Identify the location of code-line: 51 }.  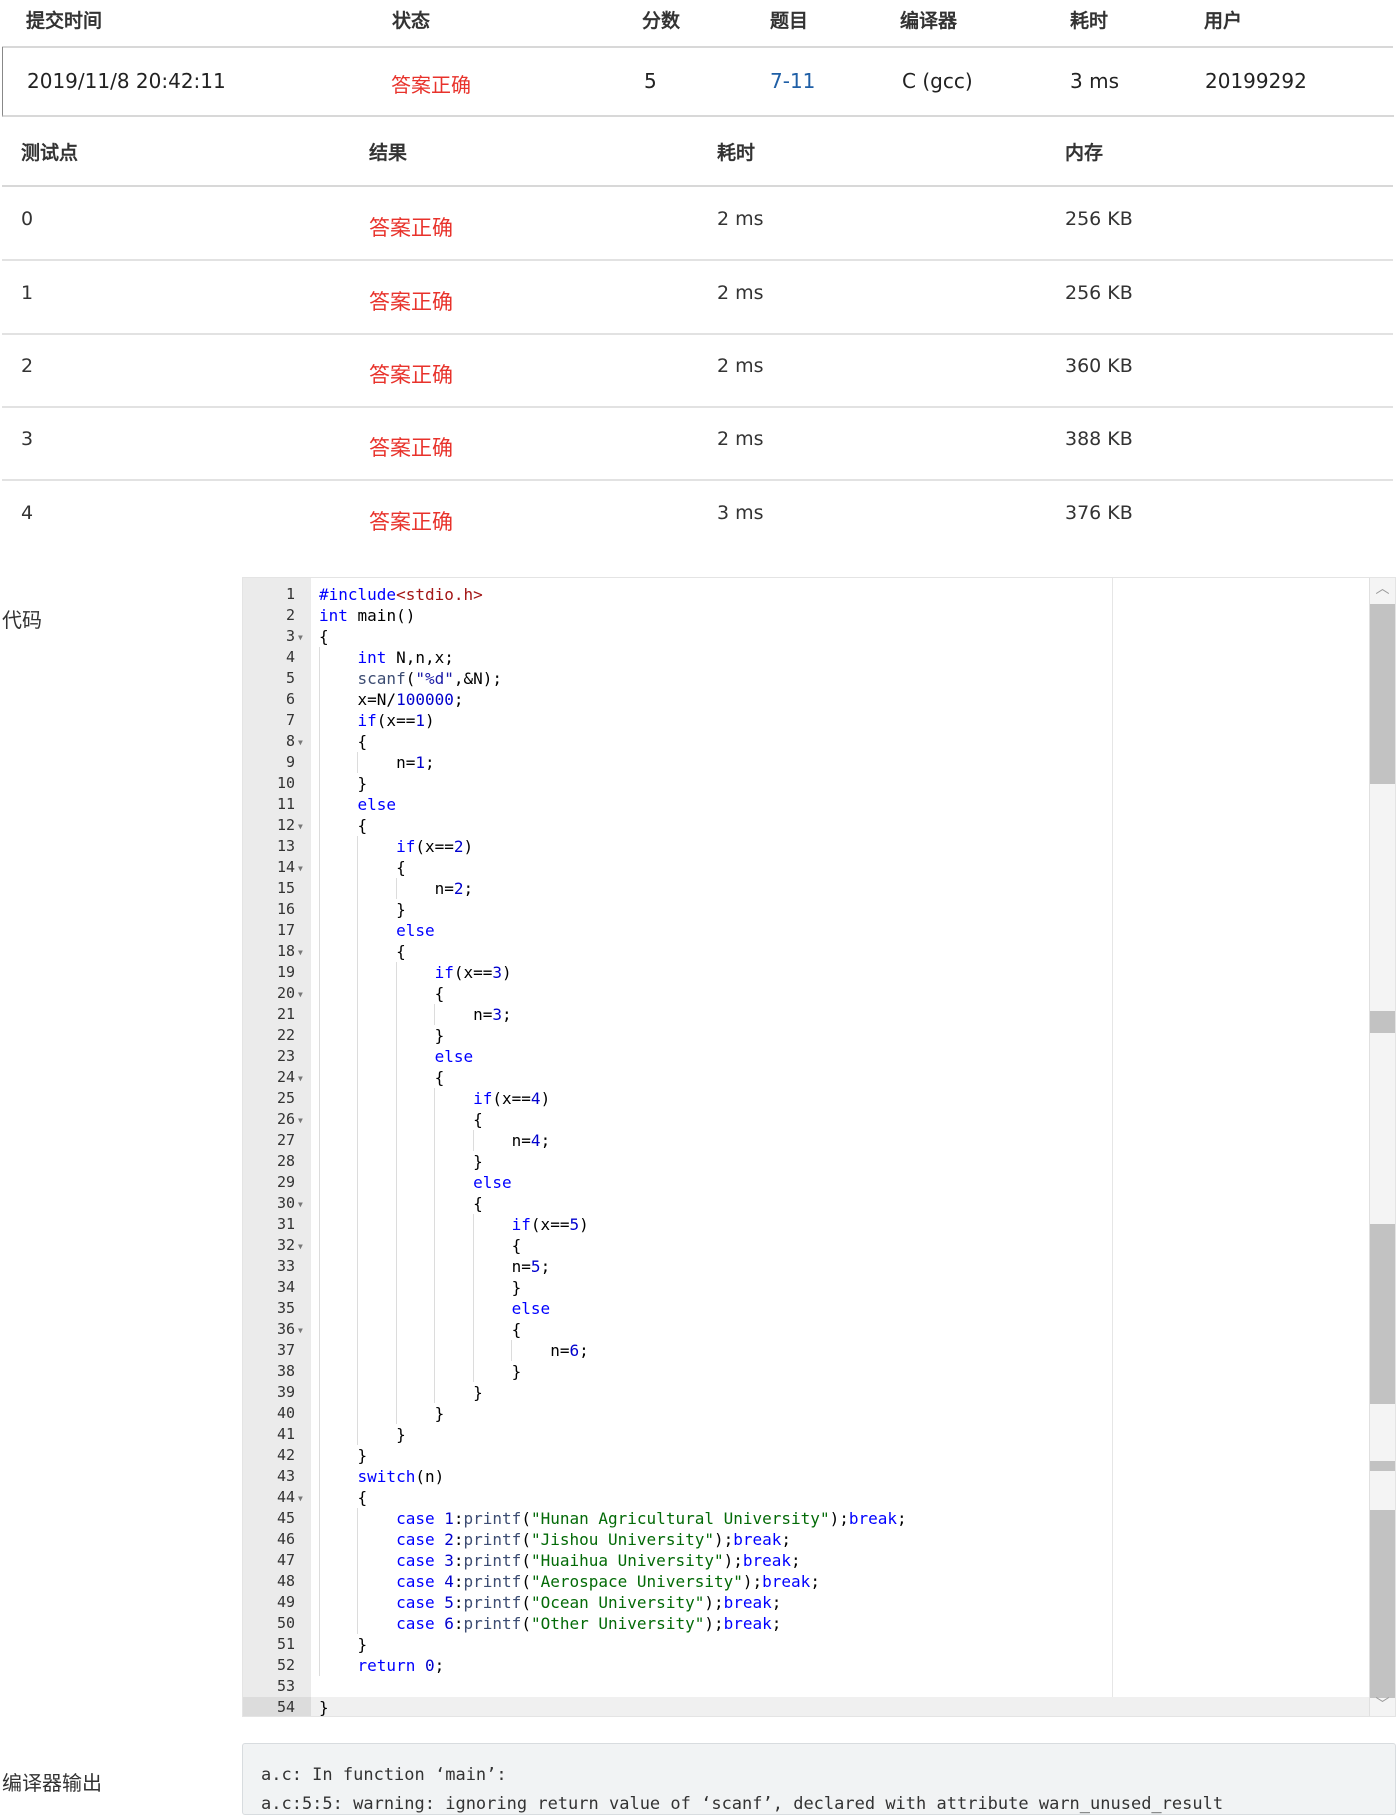
(819, 1644).